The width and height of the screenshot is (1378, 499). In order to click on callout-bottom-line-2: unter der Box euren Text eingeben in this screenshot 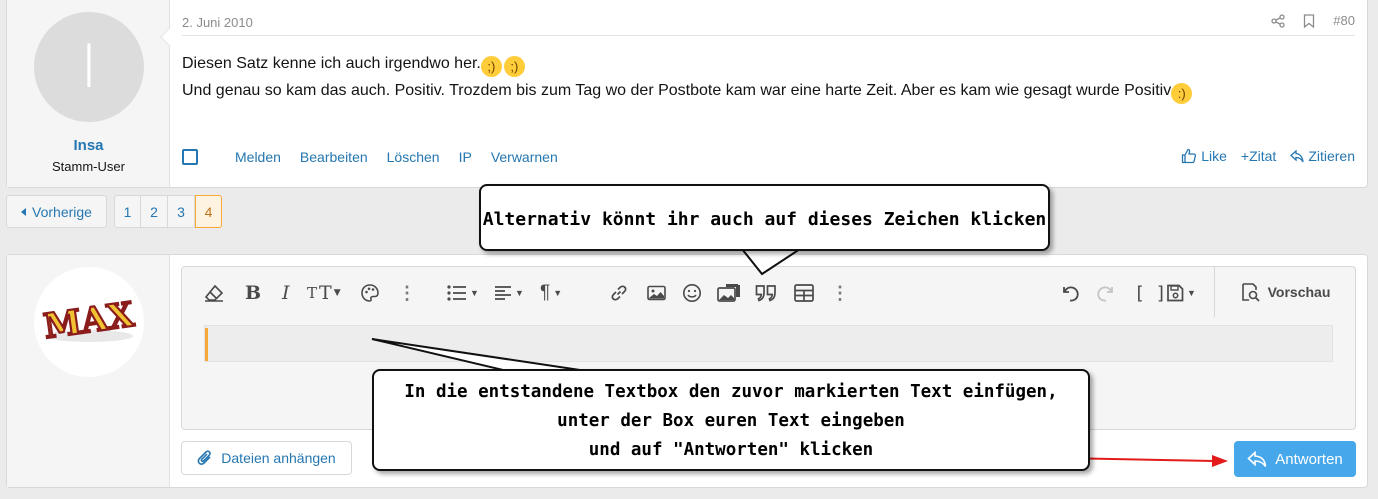, I will do `click(731, 421)`.